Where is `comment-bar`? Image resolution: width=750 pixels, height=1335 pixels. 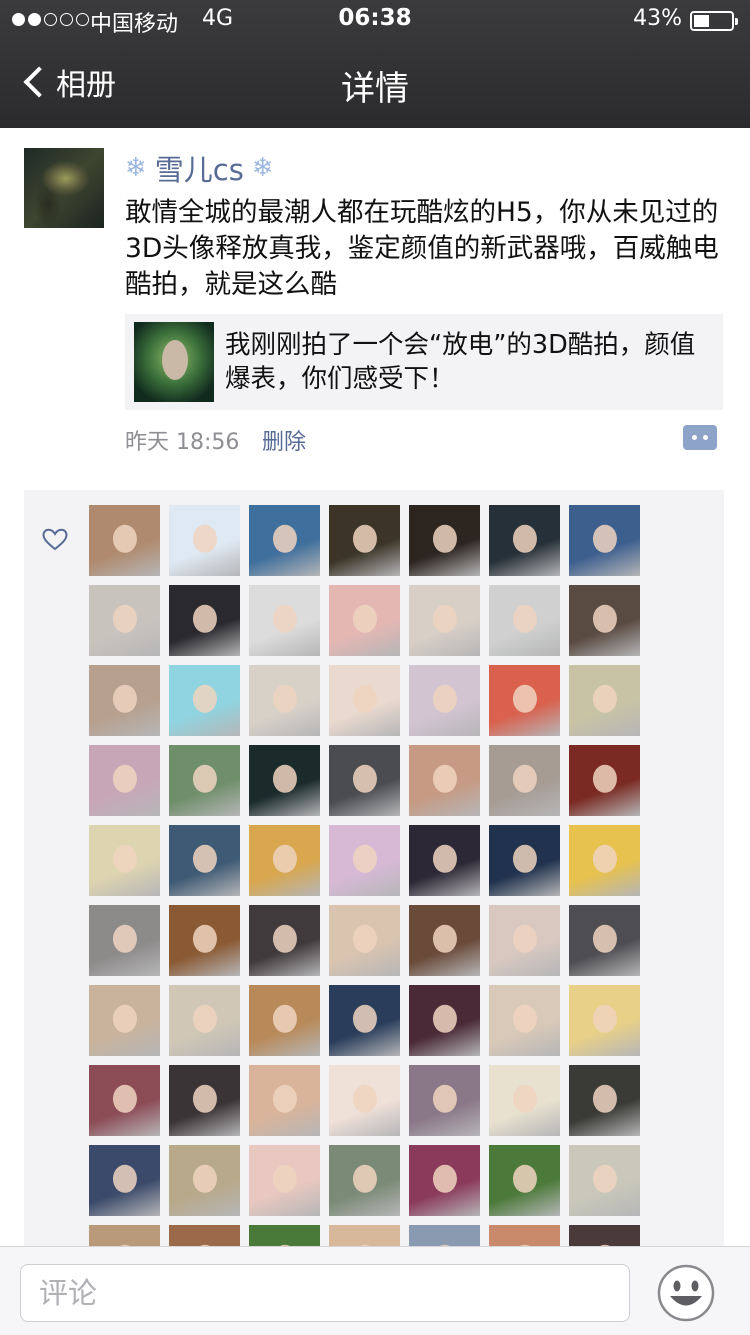
comment-bar is located at coordinates (375, 1290).